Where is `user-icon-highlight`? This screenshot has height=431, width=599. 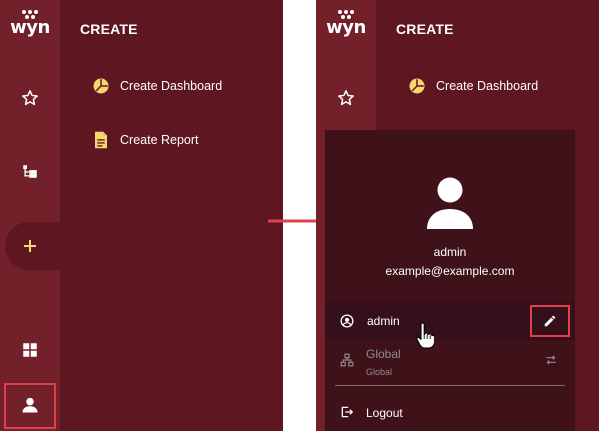 user-icon-highlight is located at coordinates (30, 406).